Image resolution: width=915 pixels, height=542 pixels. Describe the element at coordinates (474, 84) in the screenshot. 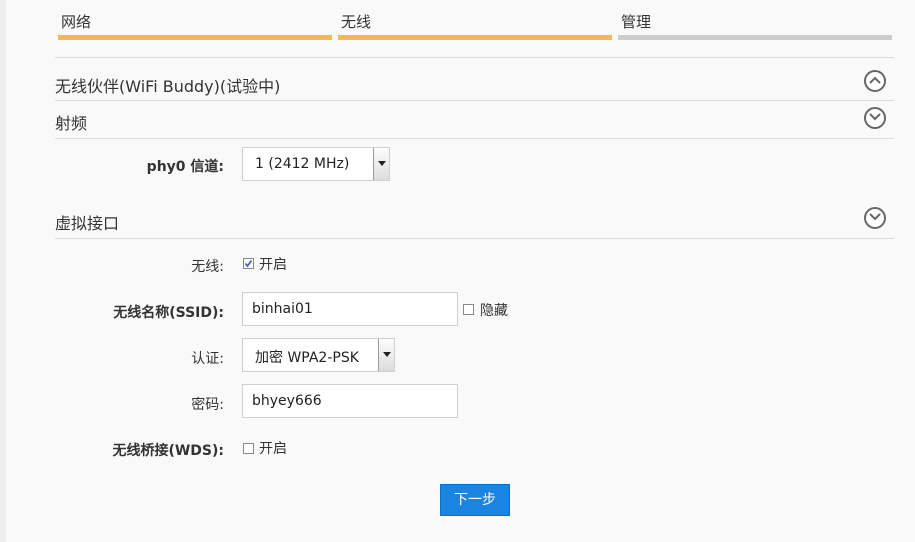

I see `section-wifi-buddy: 无线伙伴(WiFi Buddy)(试验中)` at that location.